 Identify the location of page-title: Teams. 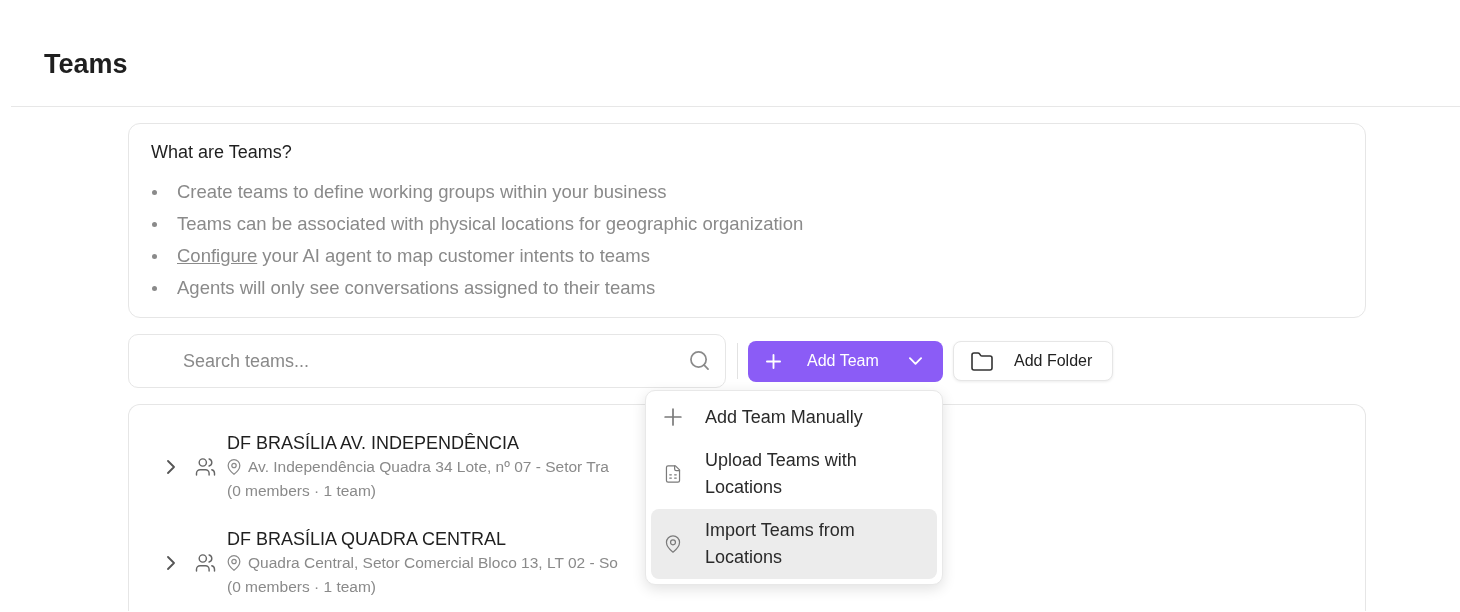
(86, 64).